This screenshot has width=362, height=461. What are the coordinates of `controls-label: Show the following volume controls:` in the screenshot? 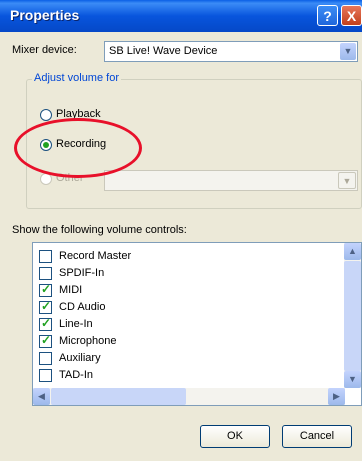 It's located at (99, 230).